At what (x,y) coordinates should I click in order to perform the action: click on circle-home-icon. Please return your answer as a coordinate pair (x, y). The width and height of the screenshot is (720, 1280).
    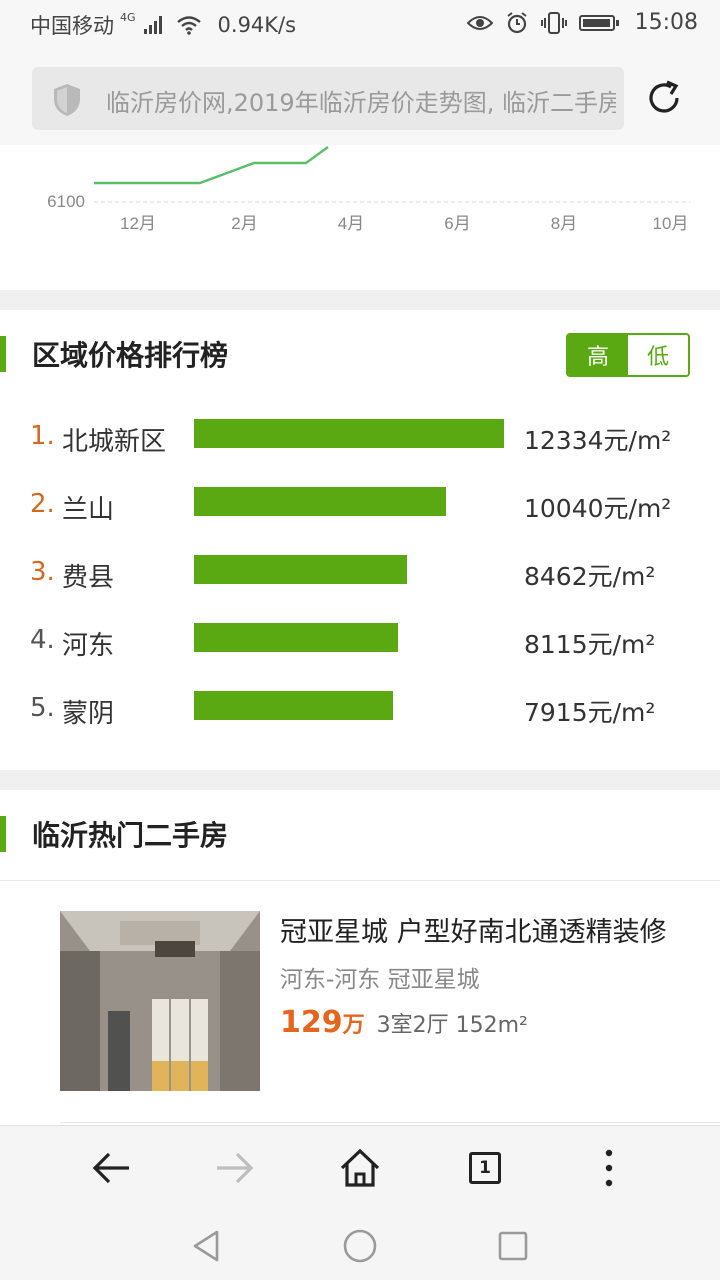
    Looking at the image, I should click on (360, 1246).